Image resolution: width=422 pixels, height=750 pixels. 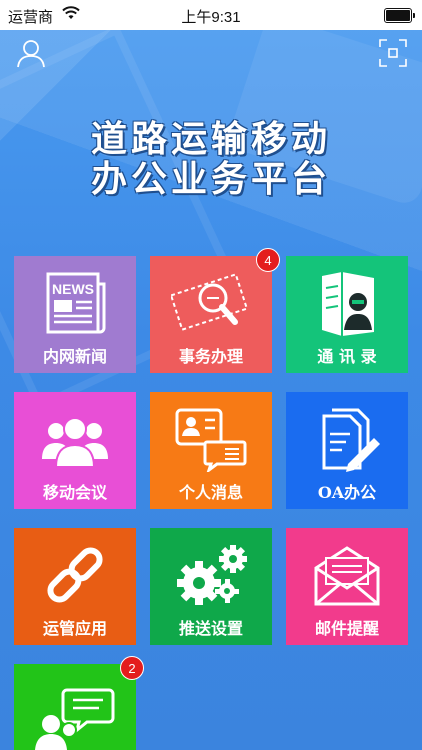 I want to click on tile-label: 事务办理, so click(x=210, y=356).